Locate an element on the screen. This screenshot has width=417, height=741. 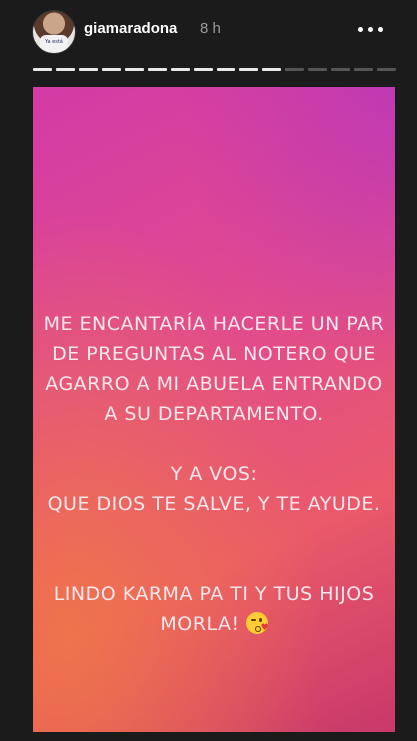
avatar-shirt: Ya está is located at coordinates (54, 44).